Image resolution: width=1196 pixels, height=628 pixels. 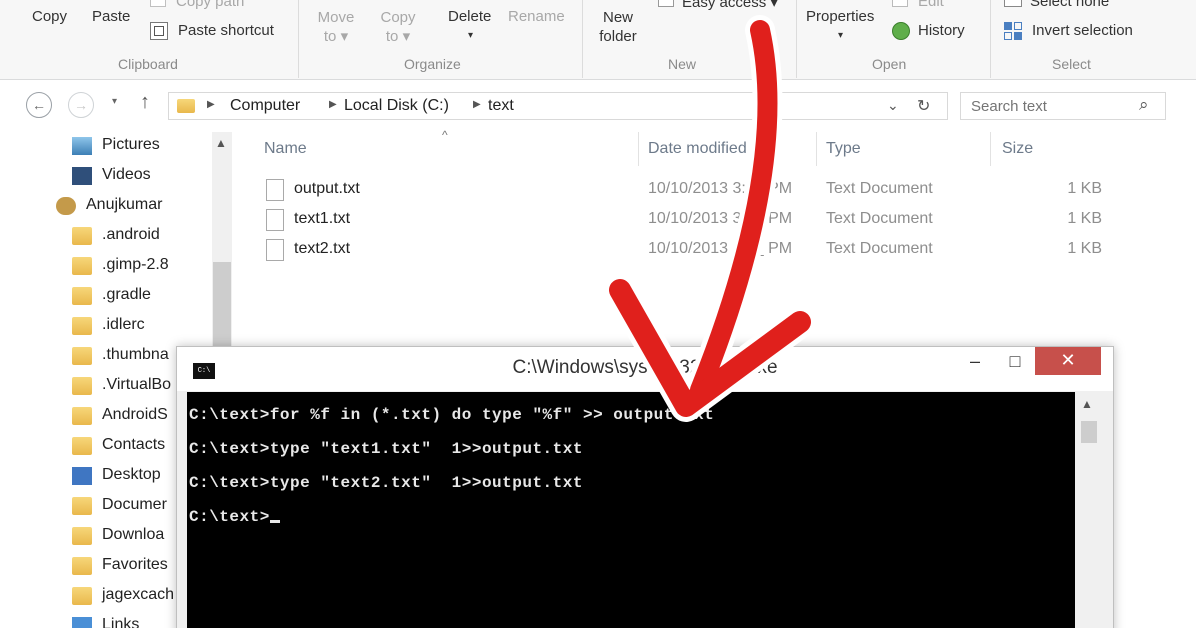 I want to click on move-to-button: Move to ▾, so click(x=336, y=27).